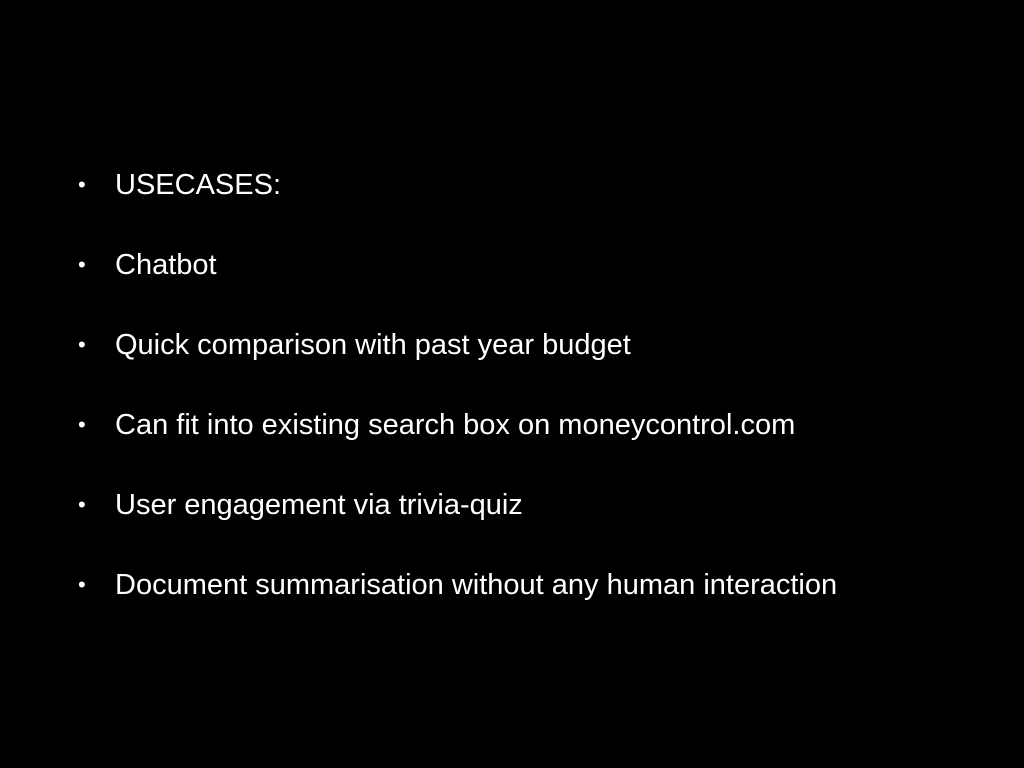 This screenshot has width=1024, height=768. I want to click on bullet-item-chatbot: • Chatbot, so click(147, 265).